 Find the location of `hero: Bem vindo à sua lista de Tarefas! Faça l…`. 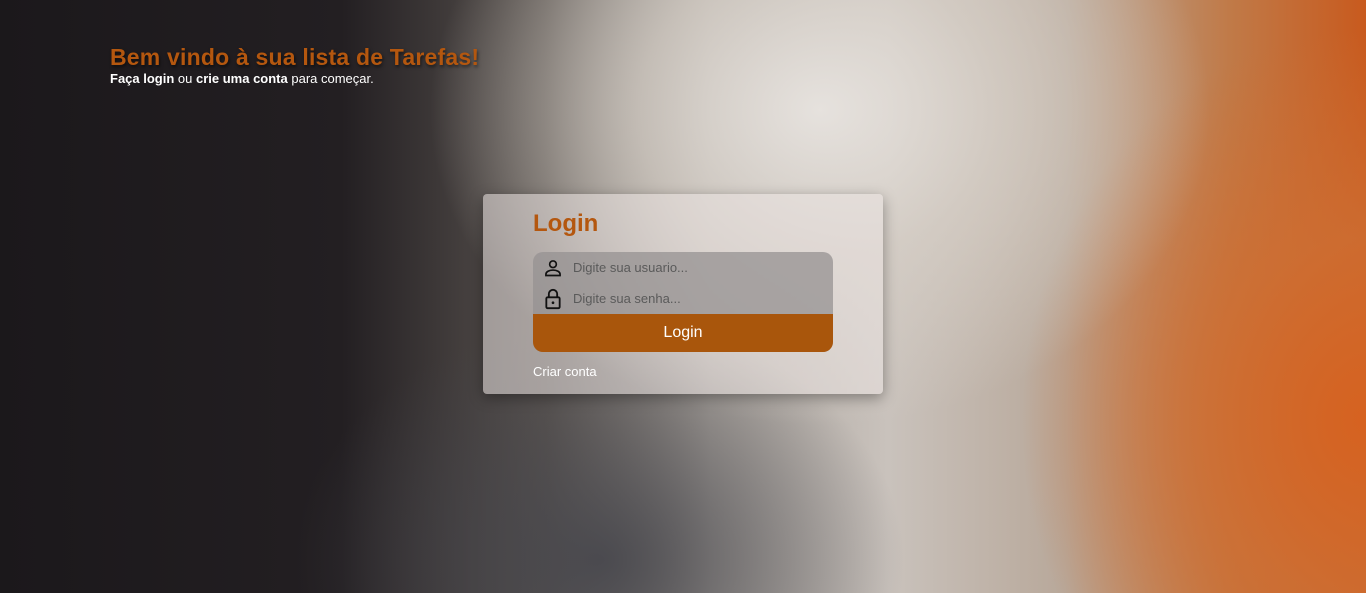

hero: Bem vindo à sua lista de Tarefas! Faça l… is located at coordinates (294, 65).